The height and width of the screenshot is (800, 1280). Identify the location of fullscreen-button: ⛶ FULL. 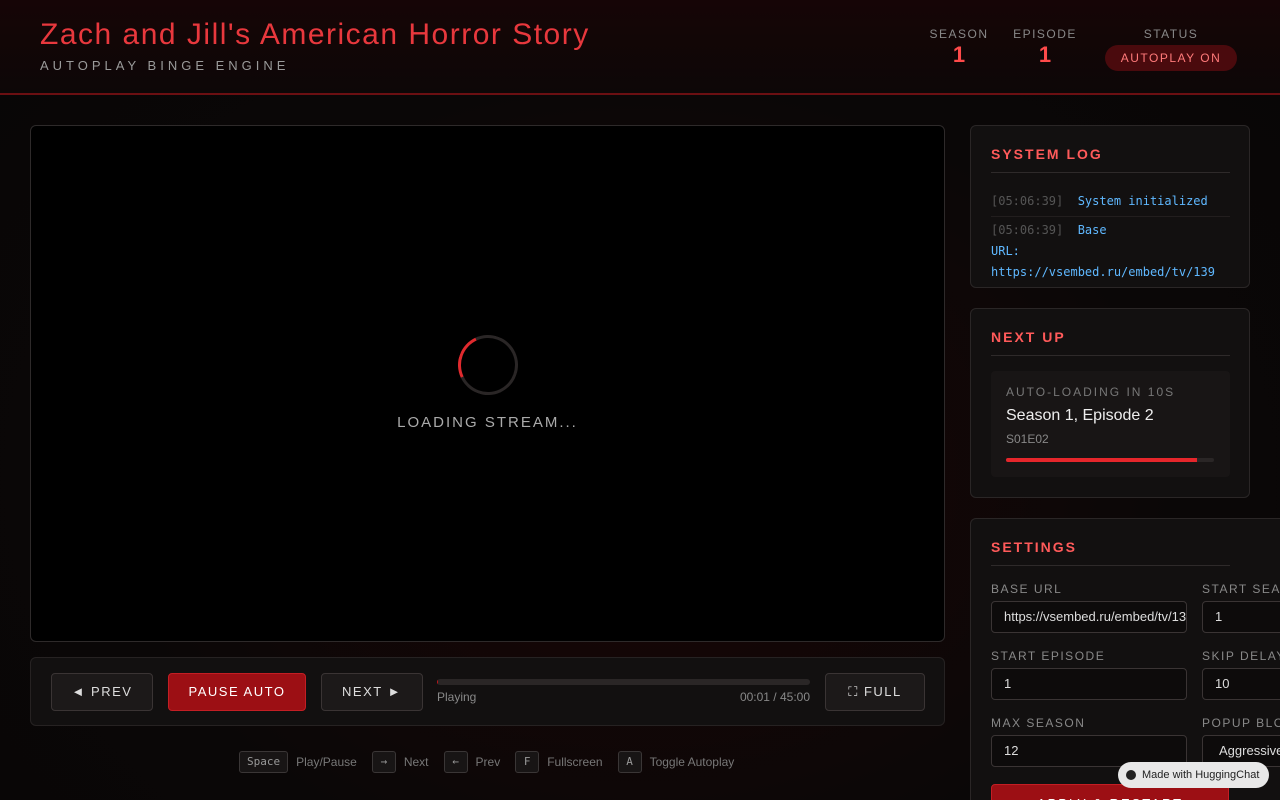
(875, 692).